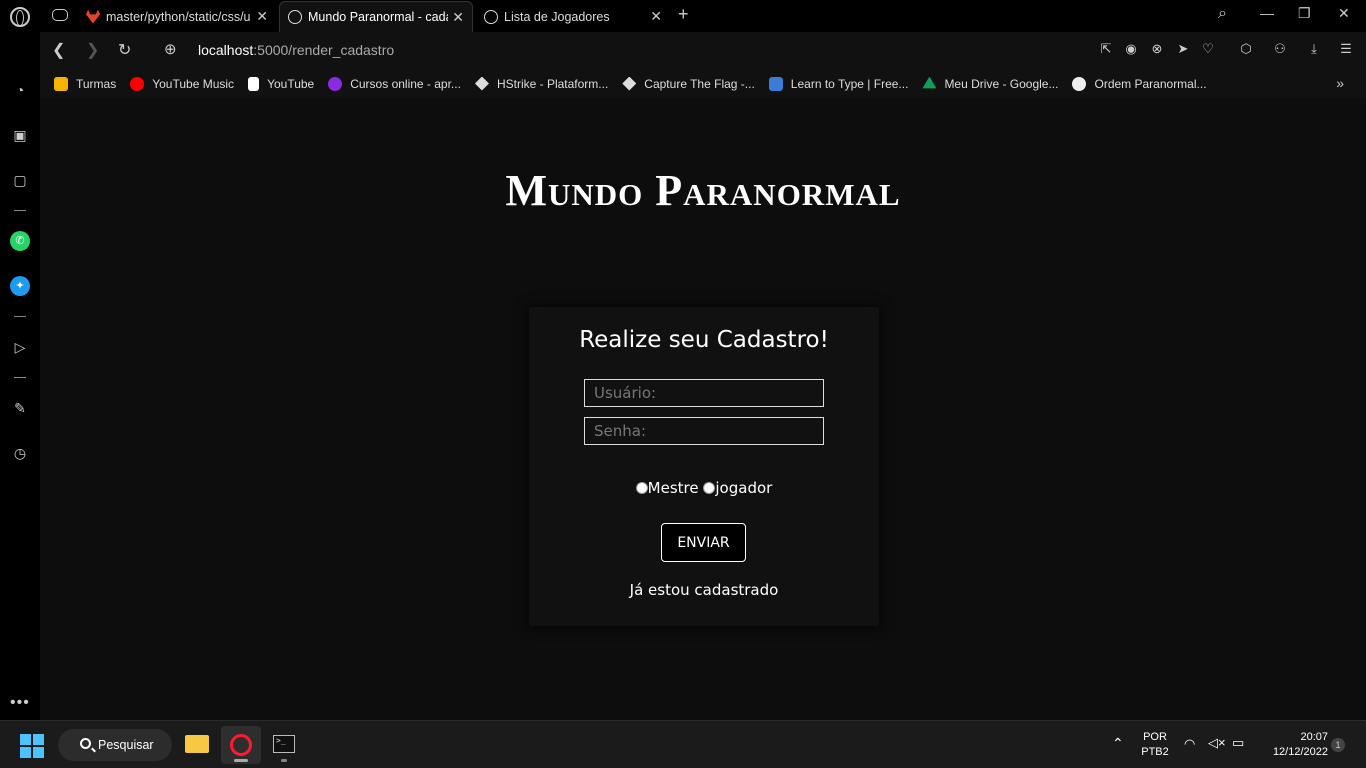 Image resolution: width=1366 pixels, height=768 pixels. Describe the element at coordinates (1340, 83) in the screenshot. I see `more-bookmarks-icon: »` at that location.